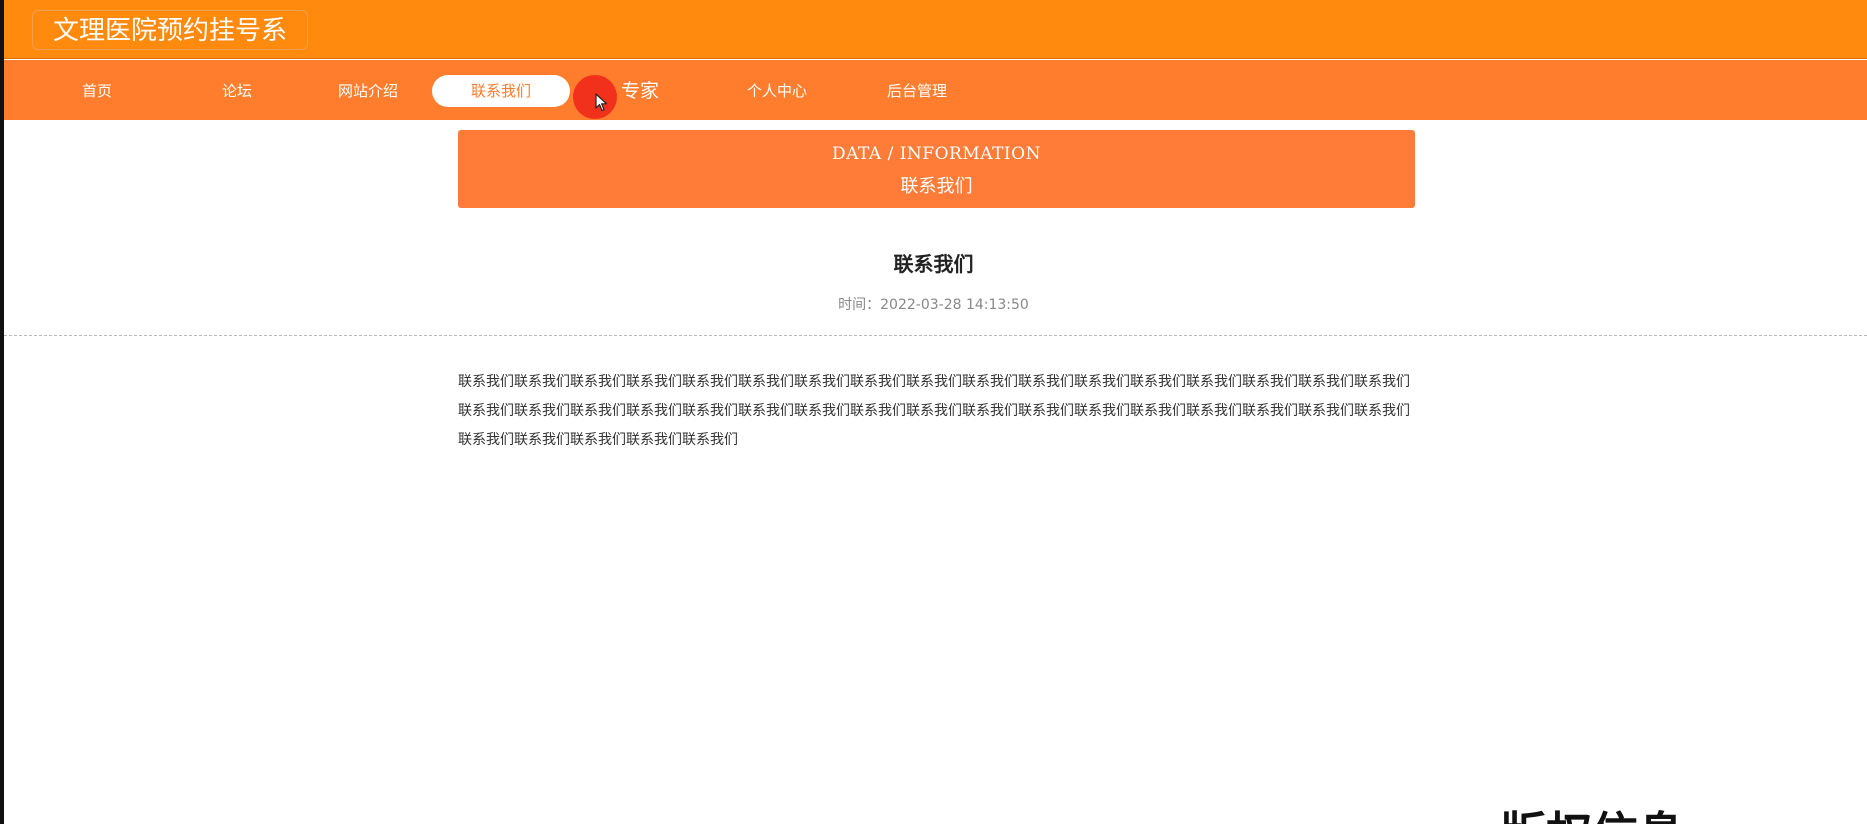 This screenshot has height=824, width=1867. I want to click on main-nav: 首页 论坛 网站介绍 联系我们 专家 个人中心 后台管理, so click(935, 90).